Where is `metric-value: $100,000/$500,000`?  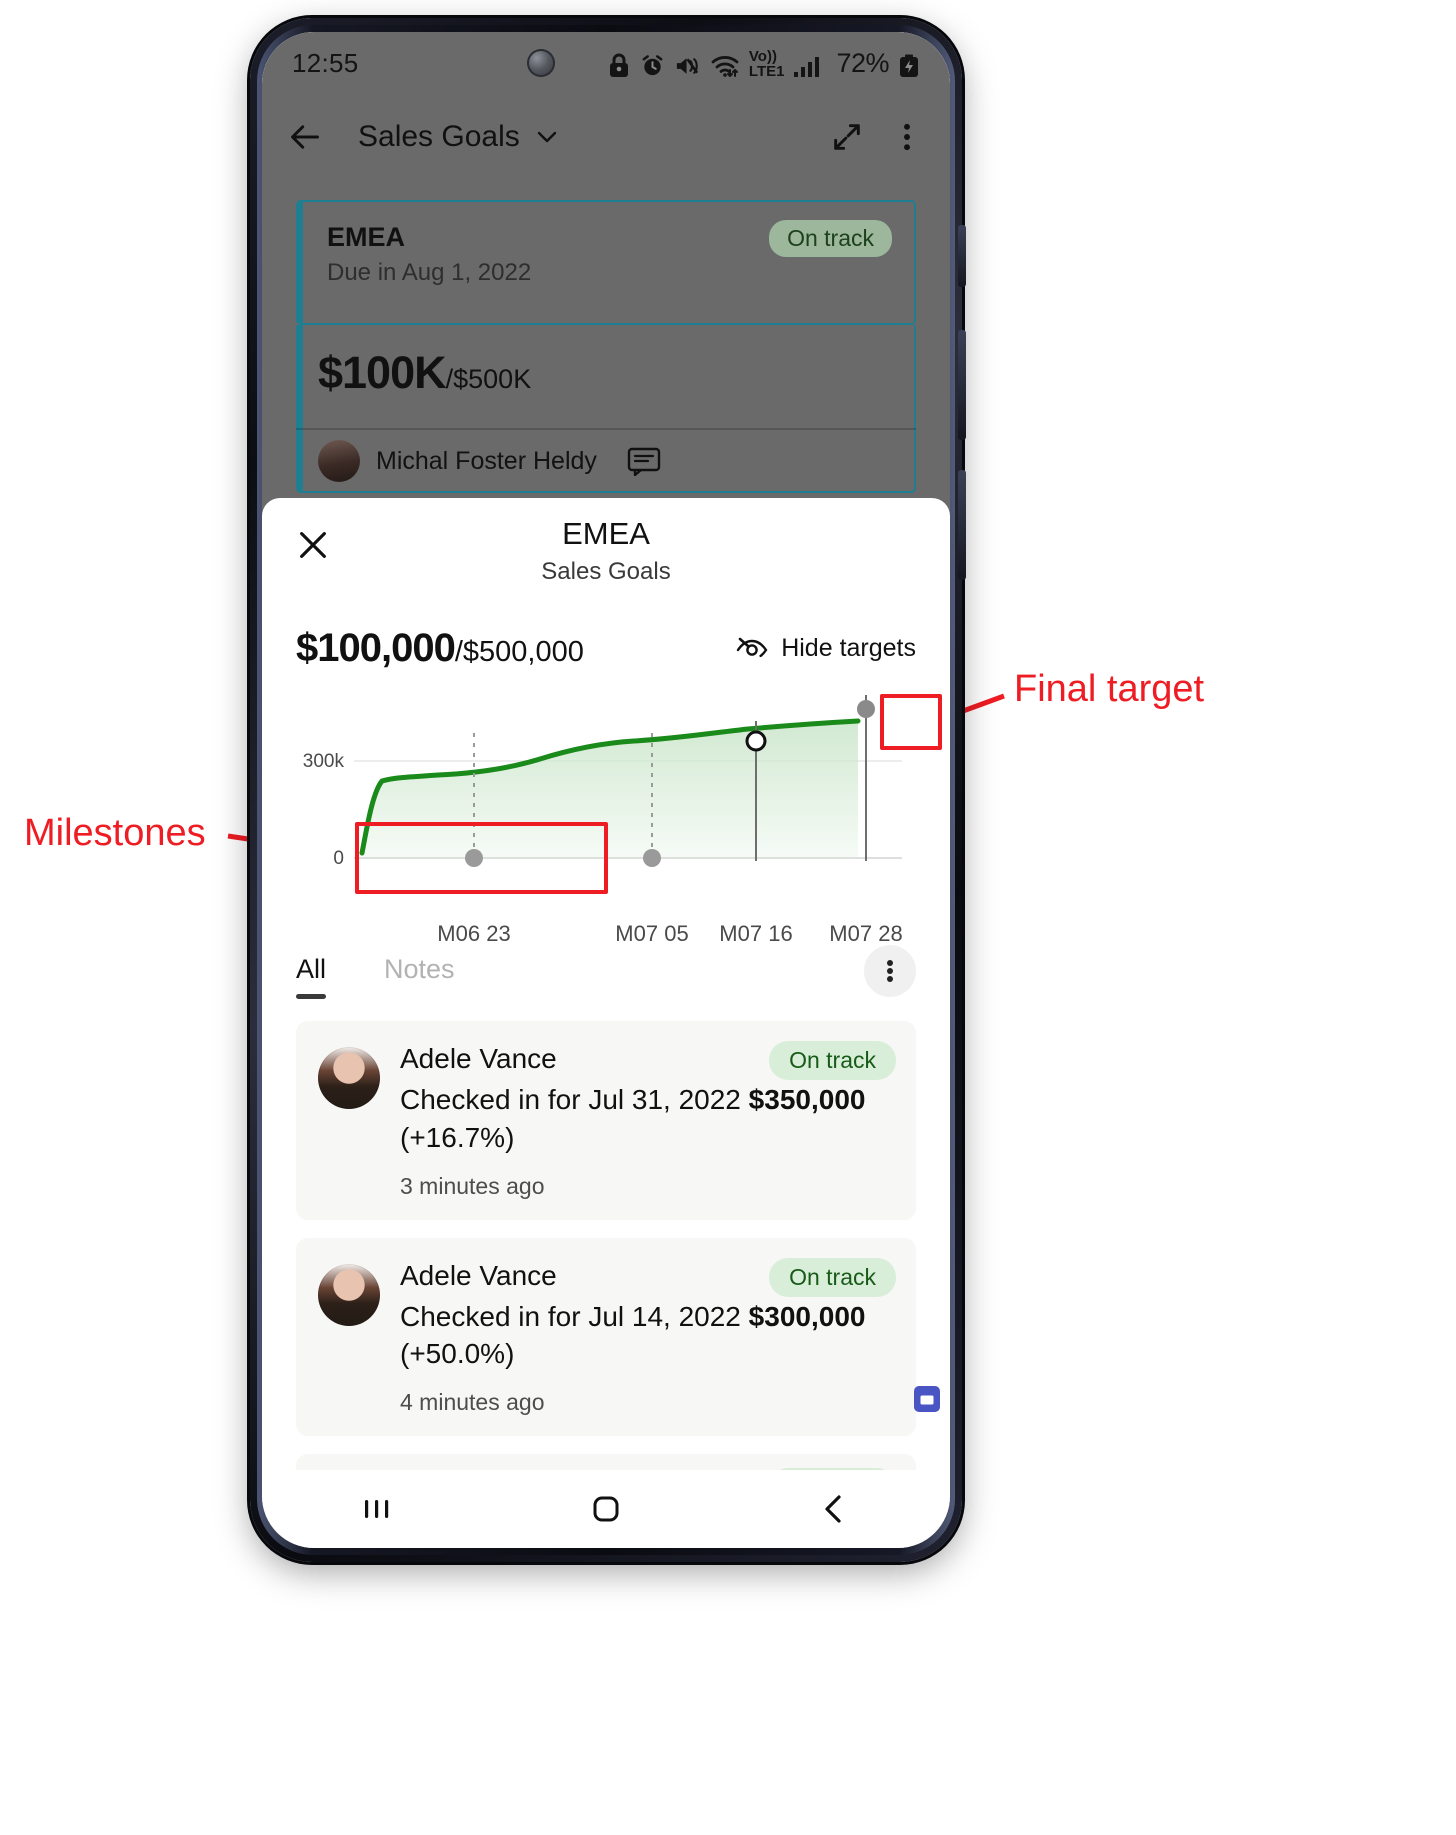
metric-value: $100,000/$500,000 is located at coordinates (440, 648).